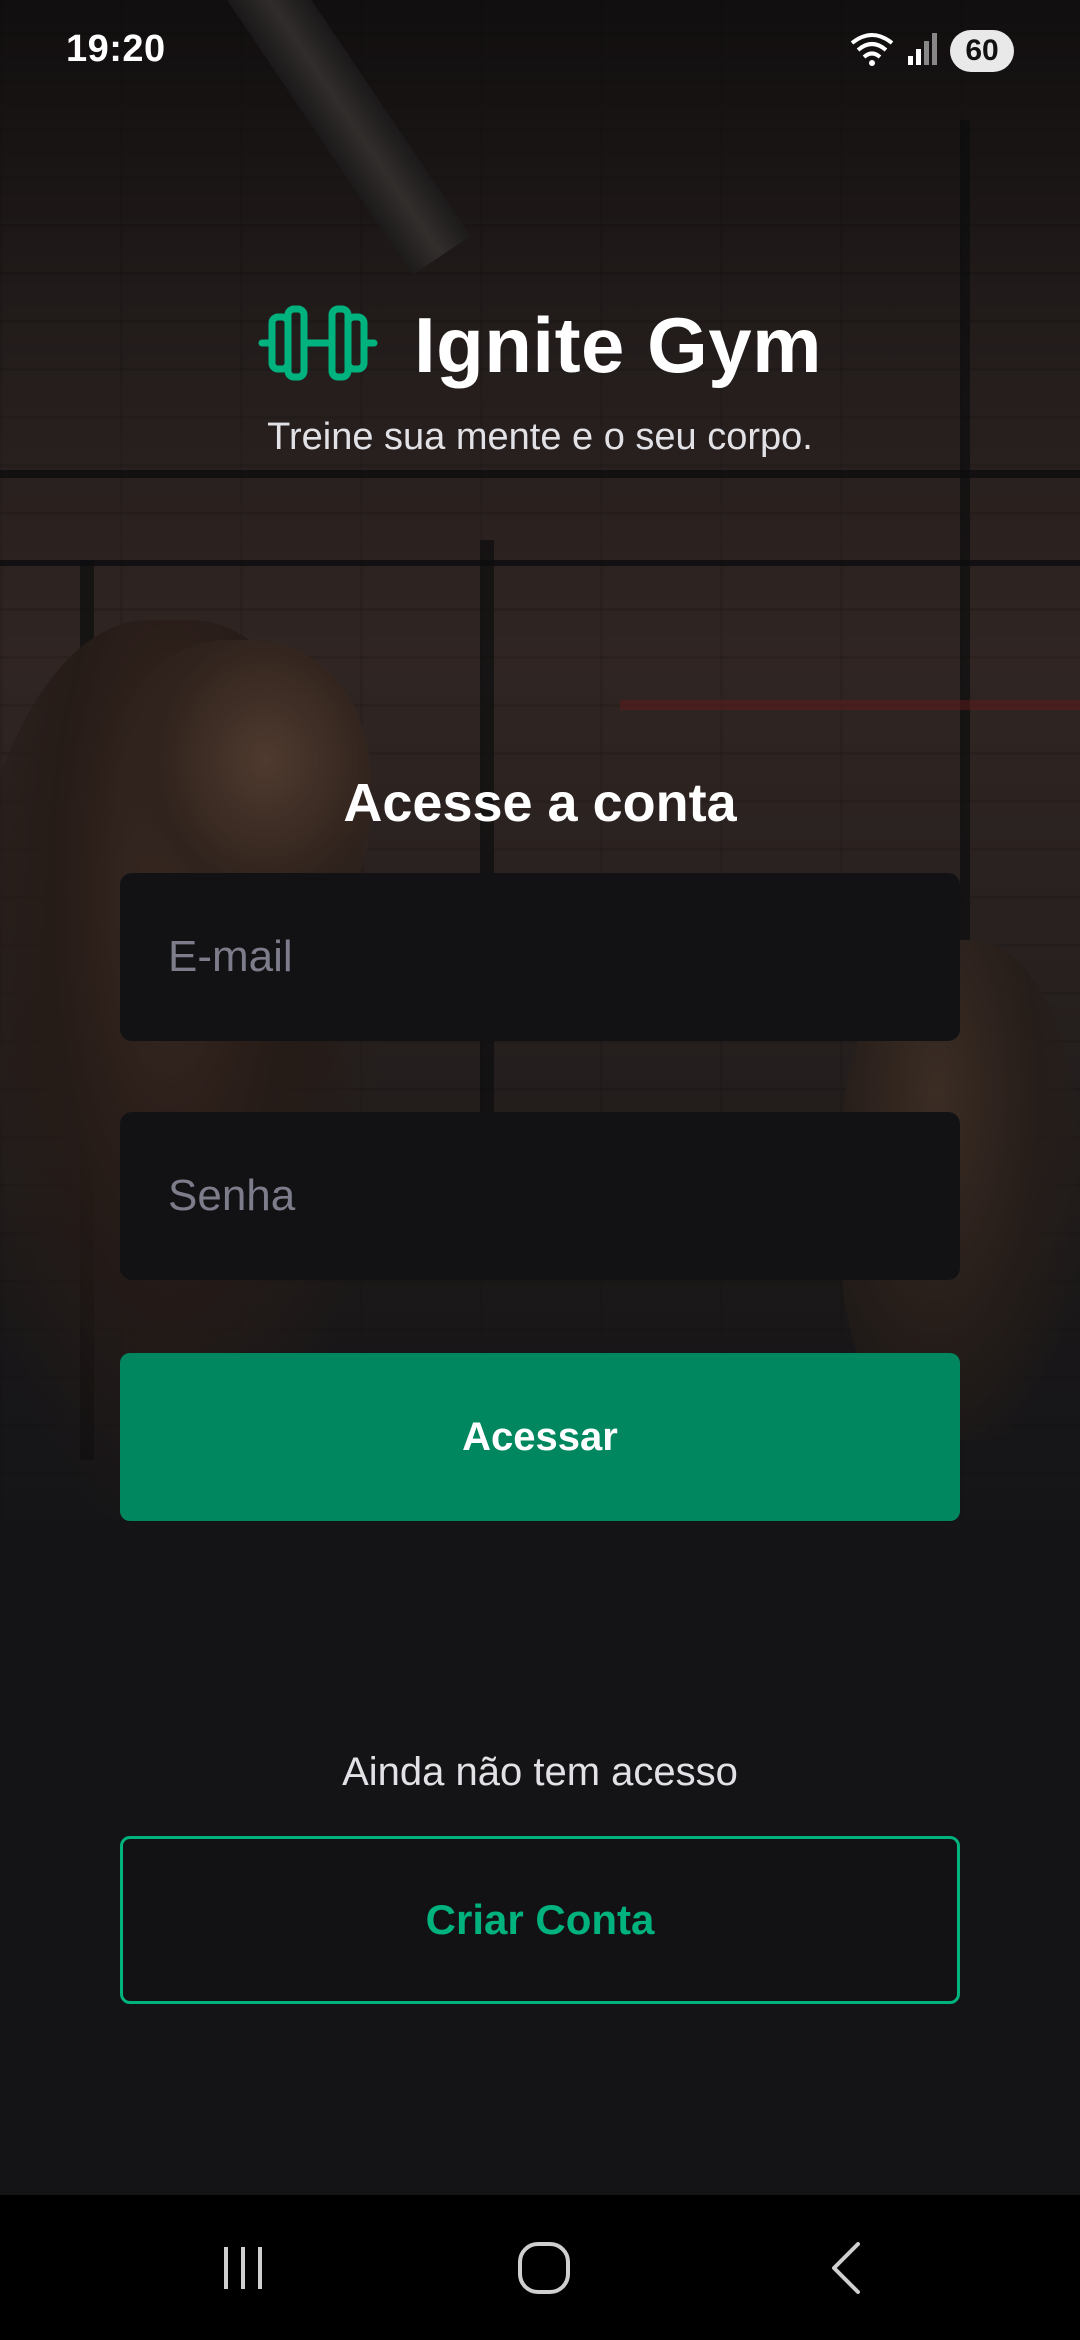 The image size is (1080, 2340). I want to click on status-time: 19:20, so click(116, 49).